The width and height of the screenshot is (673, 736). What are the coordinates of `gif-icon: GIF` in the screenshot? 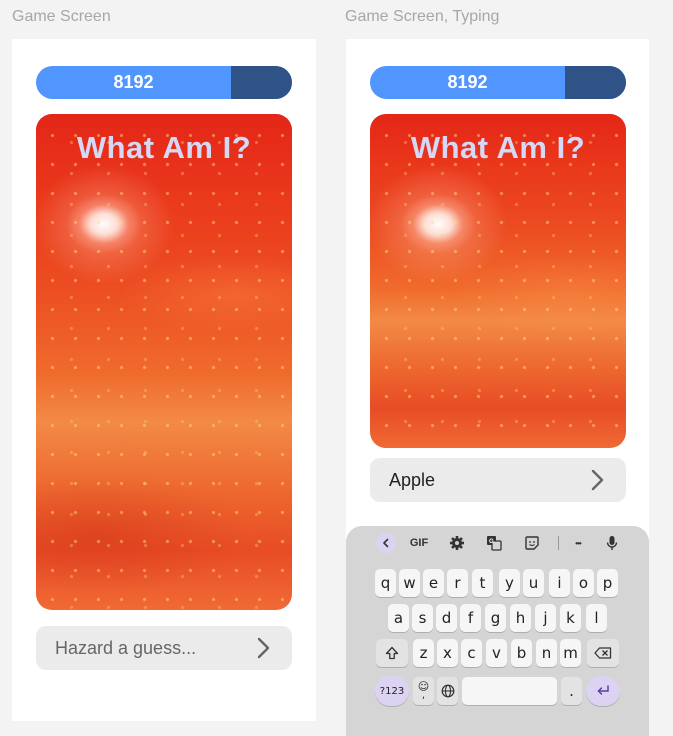 It's located at (419, 543).